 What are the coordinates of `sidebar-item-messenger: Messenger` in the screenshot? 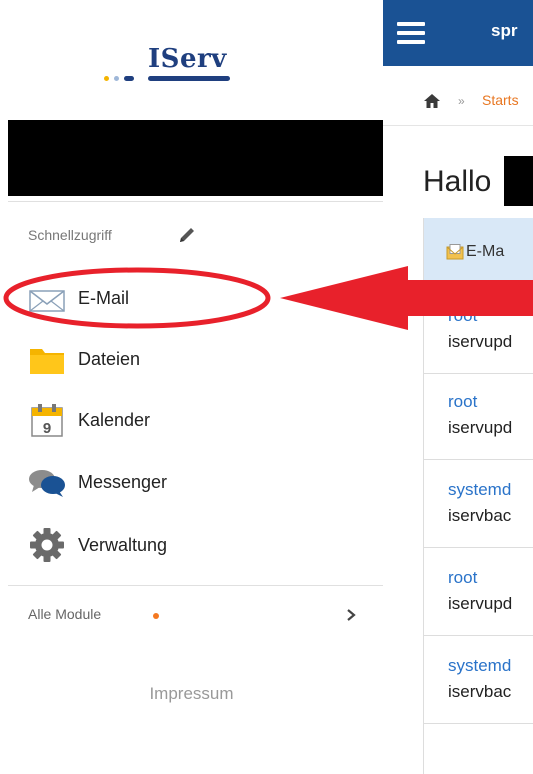 It's located at (193, 482).